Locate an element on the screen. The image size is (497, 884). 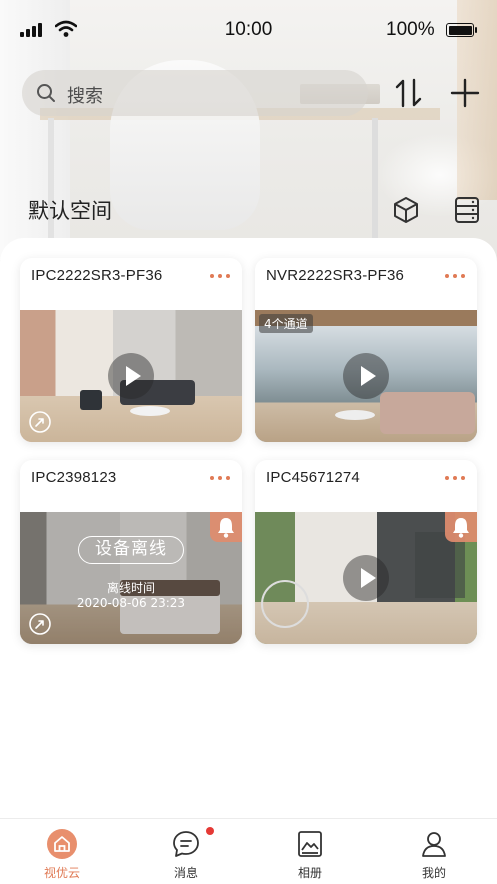
bottom-tab-bar: 视优云 消息 相册 我的 is located at coordinates (248, 851).